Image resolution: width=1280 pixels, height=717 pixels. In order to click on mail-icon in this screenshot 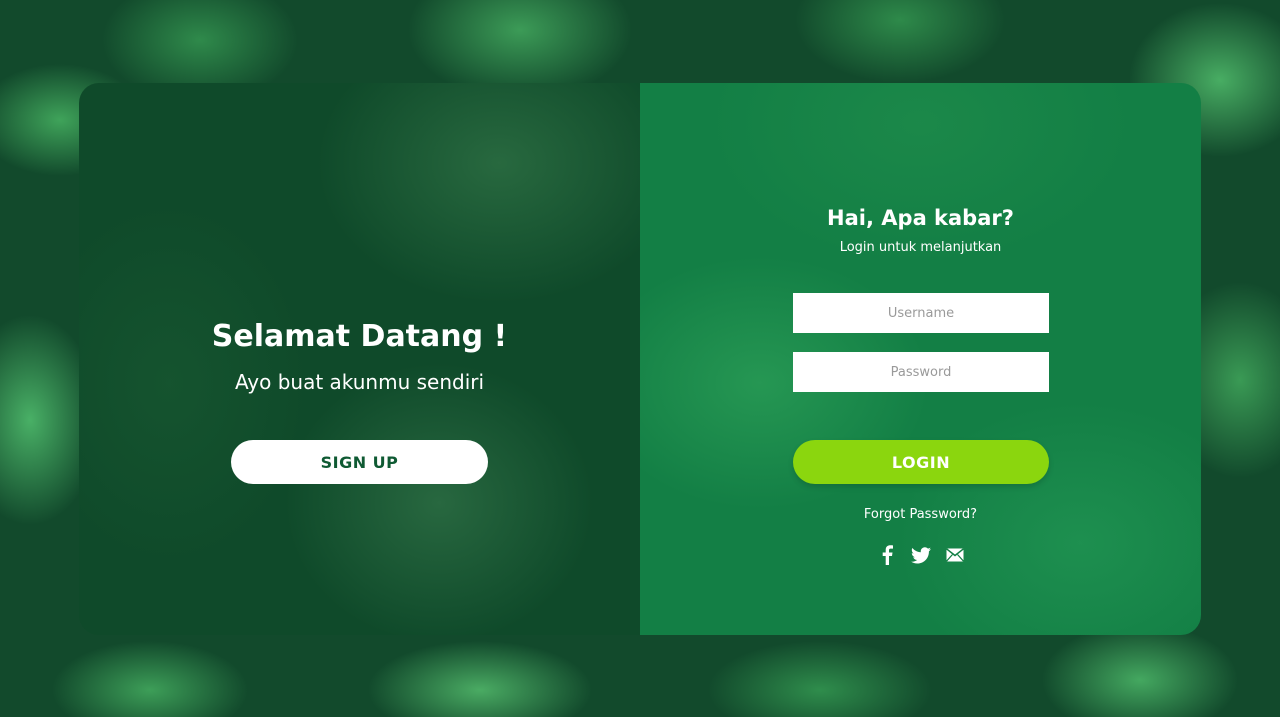, I will do `click(955, 555)`.